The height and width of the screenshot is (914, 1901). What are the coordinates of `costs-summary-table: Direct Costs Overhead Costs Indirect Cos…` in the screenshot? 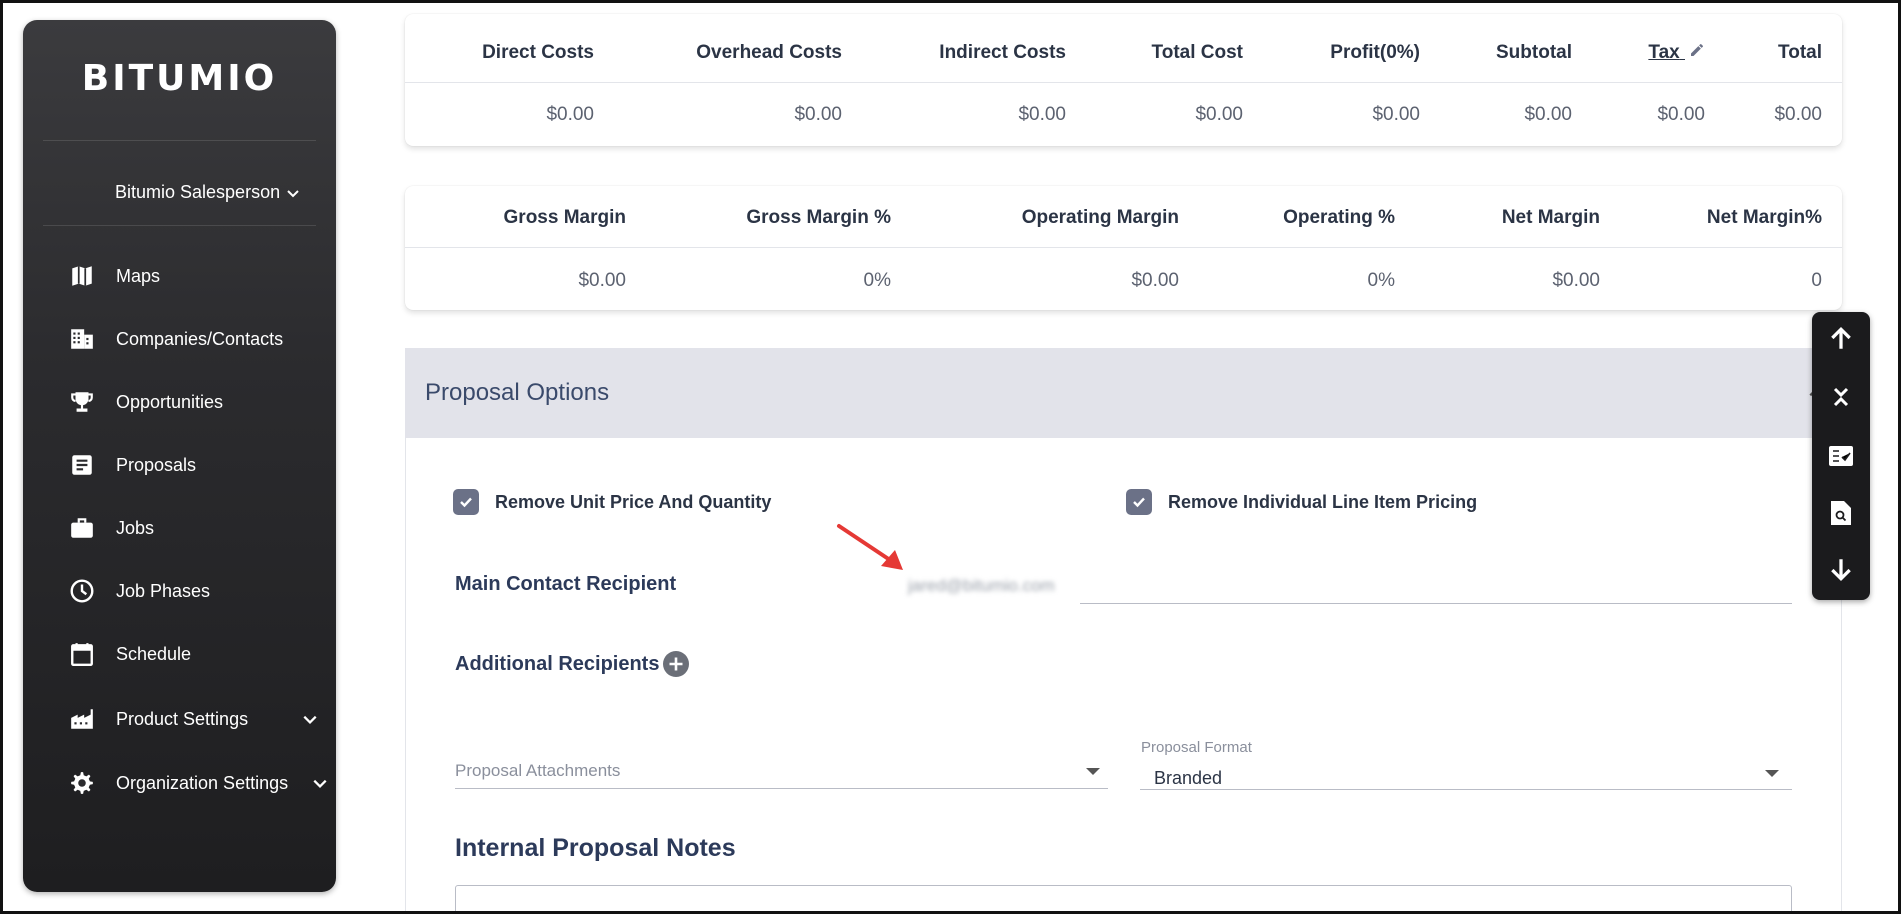 It's located at (1123, 80).